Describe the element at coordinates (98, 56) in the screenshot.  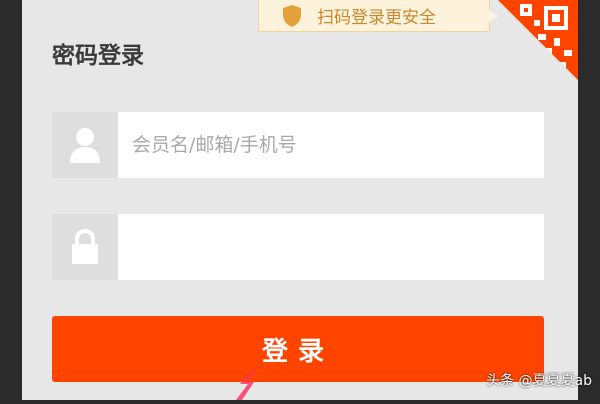
I see `page-title: 密码登录` at that location.